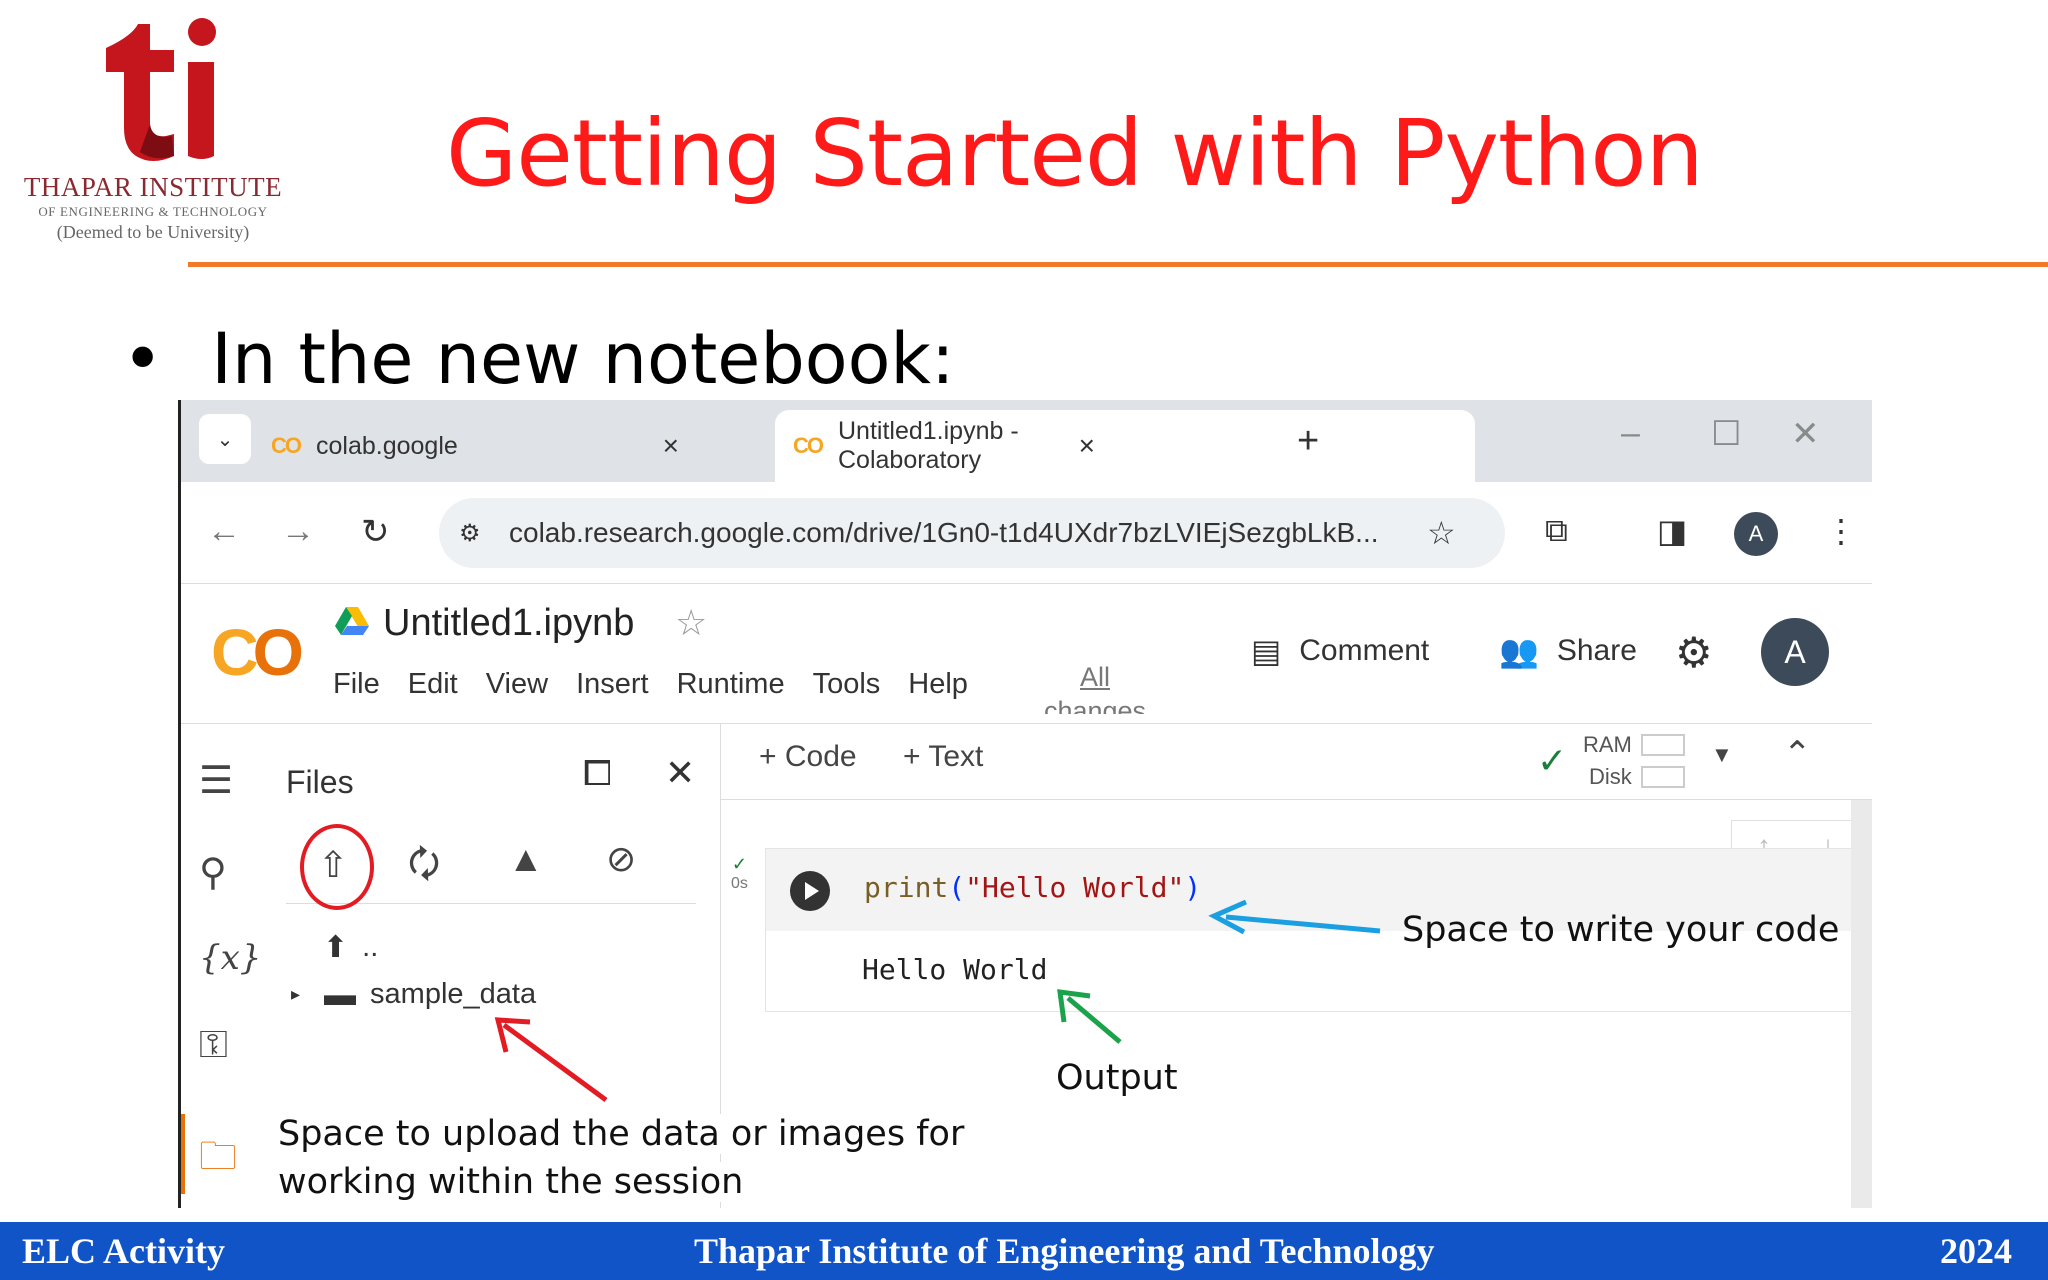 This screenshot has width=2048, height=1280. What do you see at coordinates (1621, 930) in the screenshot?
I see `annotation-code-space: Space to write your code` at bounding box center [1621, 930].